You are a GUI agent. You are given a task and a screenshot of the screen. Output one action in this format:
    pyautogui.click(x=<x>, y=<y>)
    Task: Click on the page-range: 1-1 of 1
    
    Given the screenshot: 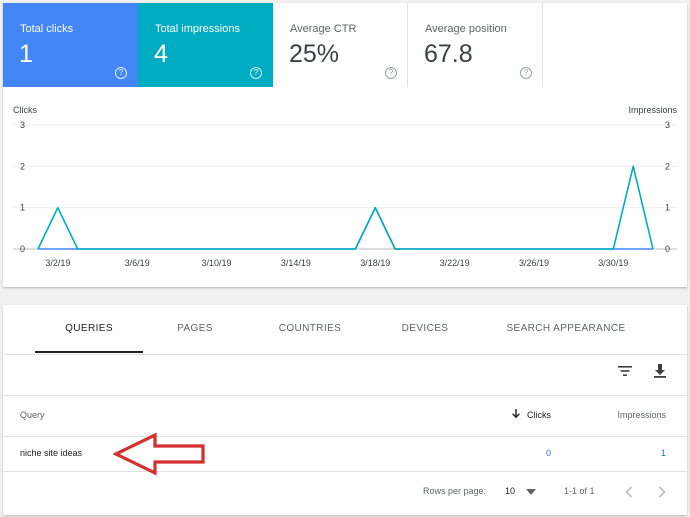 What is the action you would take?
    pyautogui.click(x=579, y=491)
    